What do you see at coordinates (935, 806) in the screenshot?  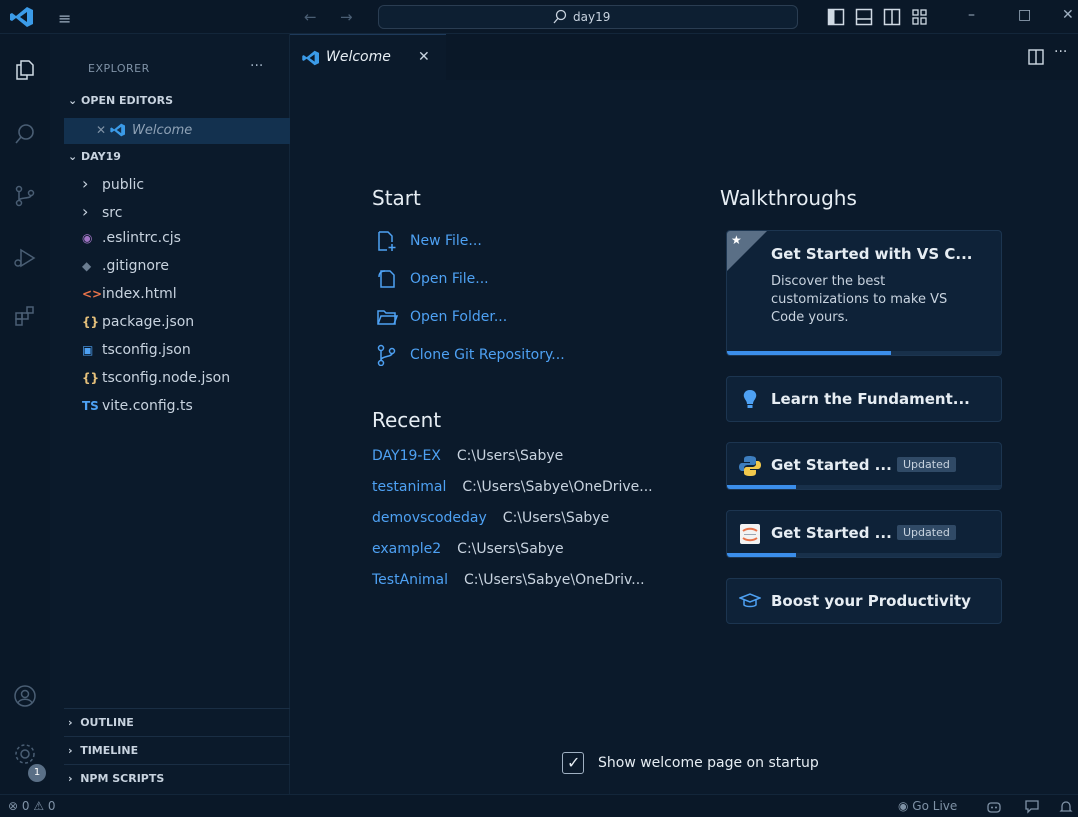 I see `go-live-label: Go Live` at bounding box center [935, 806].